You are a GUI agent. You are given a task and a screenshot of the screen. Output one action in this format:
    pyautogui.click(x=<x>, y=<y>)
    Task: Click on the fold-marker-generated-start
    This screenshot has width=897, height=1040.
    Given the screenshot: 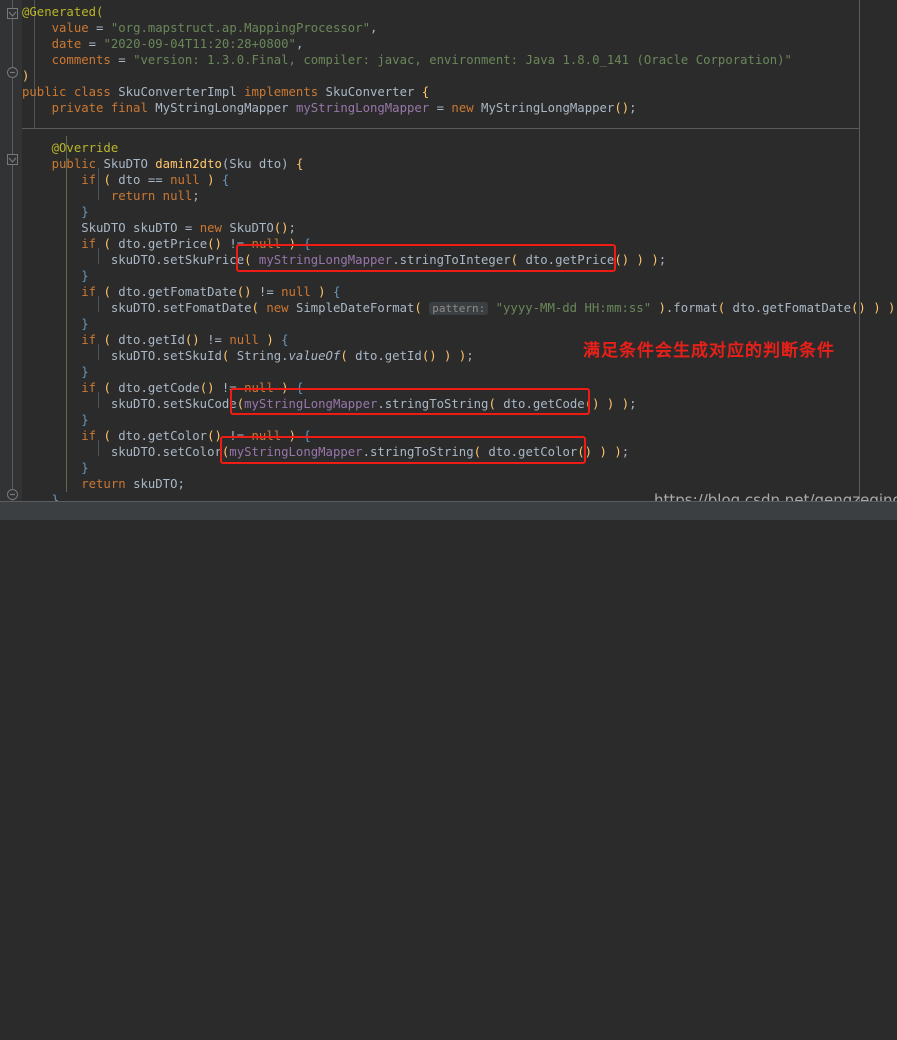 What is the action you would take?
    pyautogui.click(x=12, y=13)
    